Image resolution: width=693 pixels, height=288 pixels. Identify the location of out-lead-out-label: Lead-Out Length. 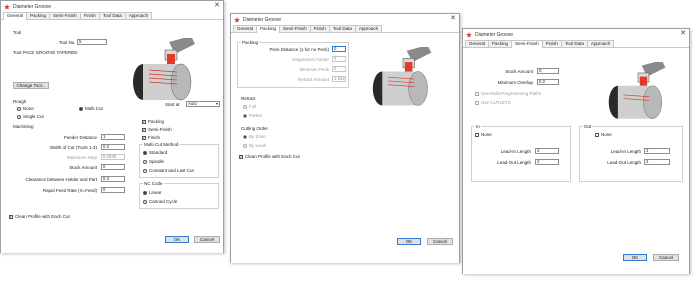
(624, 162).